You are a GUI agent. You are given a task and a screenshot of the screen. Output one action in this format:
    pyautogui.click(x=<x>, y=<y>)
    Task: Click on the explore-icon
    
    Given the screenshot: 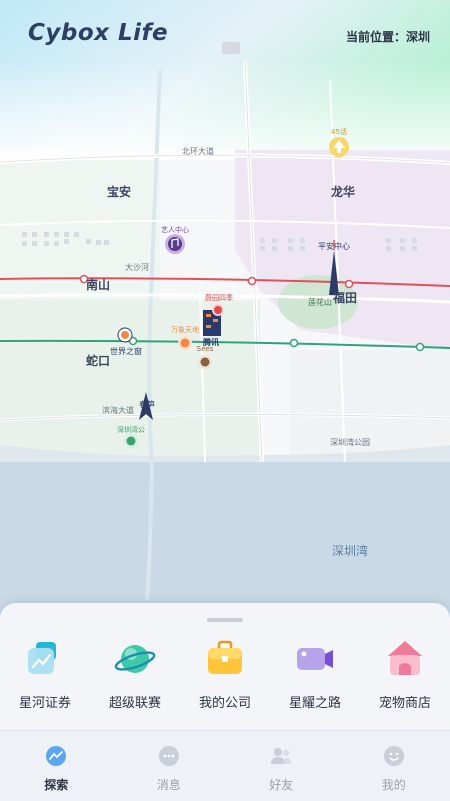 What is the action you would take?
    pyautogui.click(x=56, y=756)
    